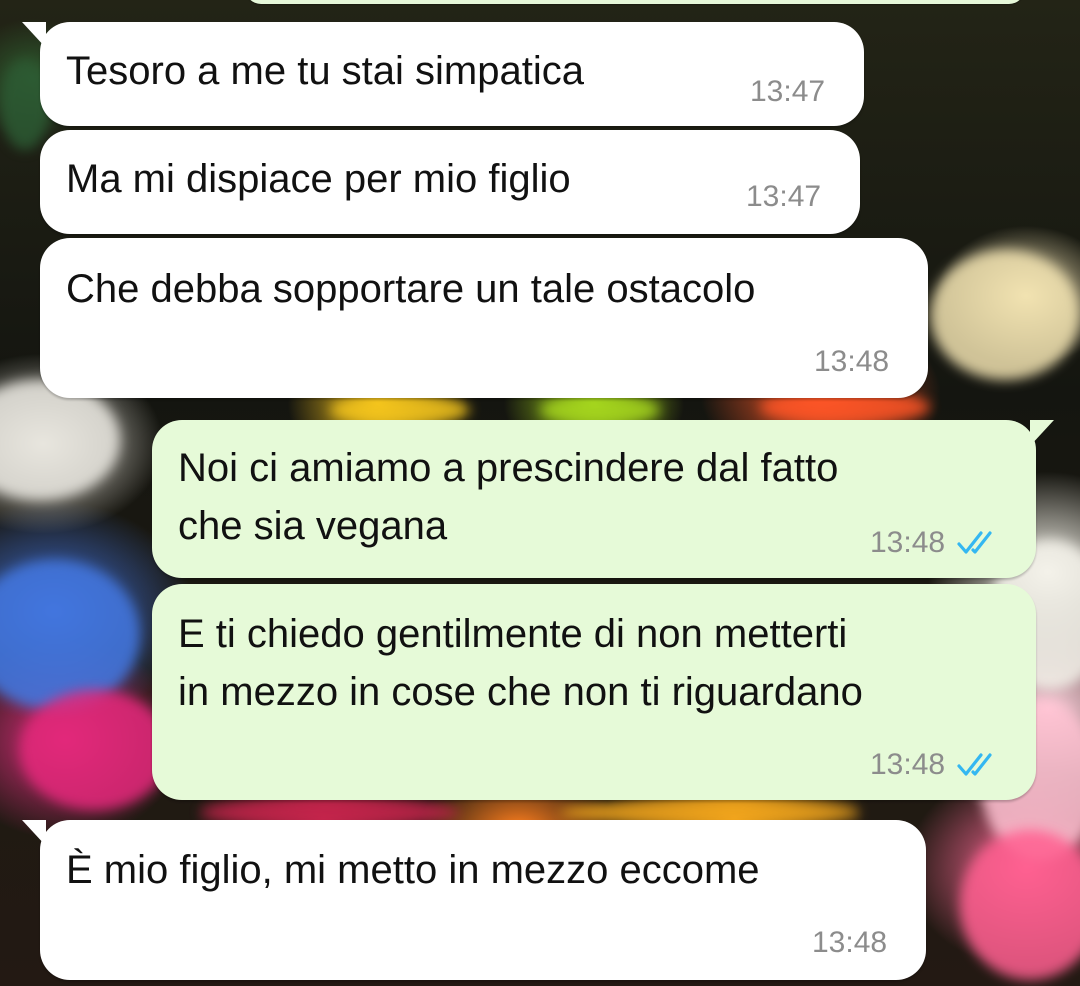 Image resolution: width=1080 pixels, height=986 pixels. What do you see at coordinates (313, 526) in the screenshot?
I see `message-line: che sia vegana` at bounding box center [313, 526].